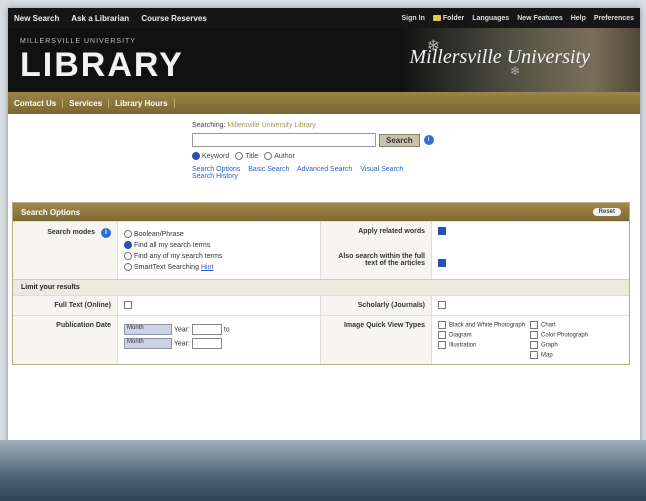  What do you see at coordinates (570, 335) in the screenshot?
I see `type-color-photo: Color Photograph` at bounding box center [570, 335].